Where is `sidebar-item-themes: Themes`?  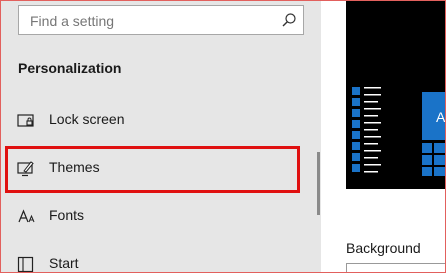
sidebar-item-themes: Themes is located at coordinates (157, 168).